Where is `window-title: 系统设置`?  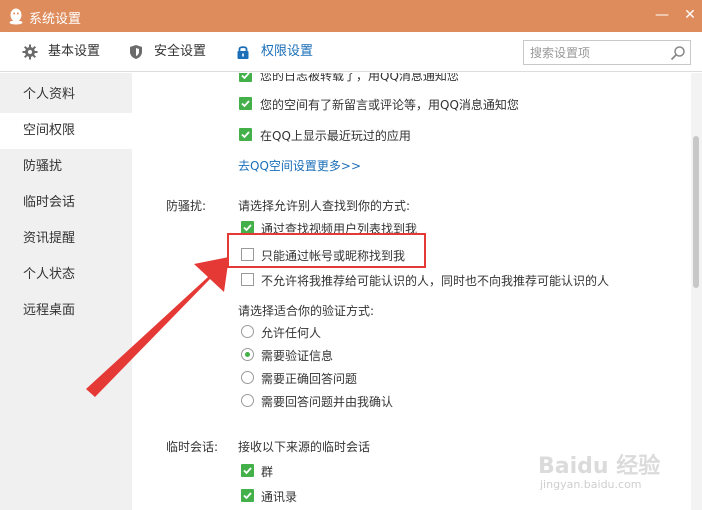 window-title: 系统设置 is located at coordinates (55, 19).